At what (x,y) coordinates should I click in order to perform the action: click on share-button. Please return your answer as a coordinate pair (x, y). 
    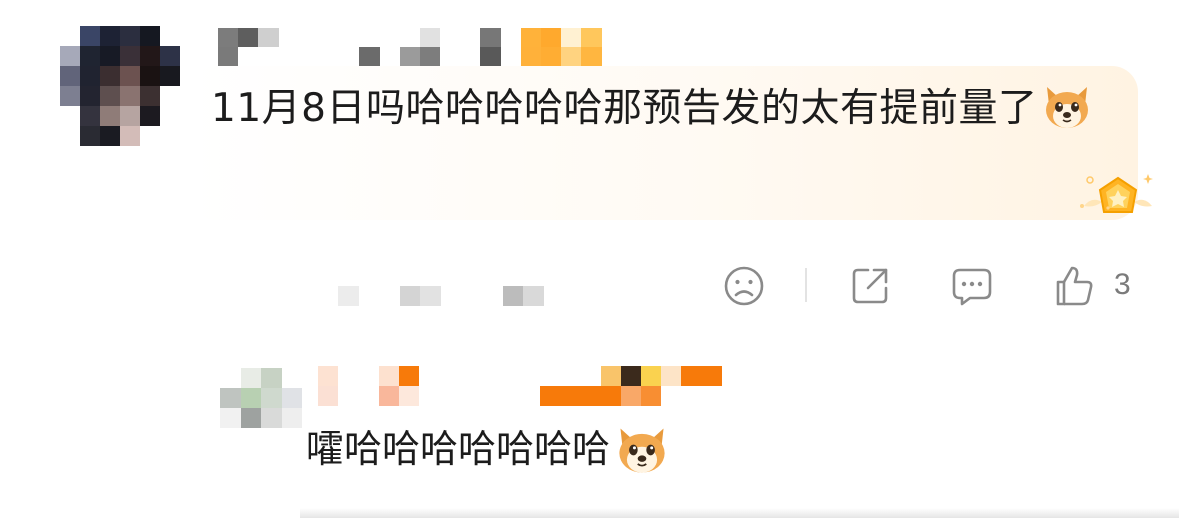
    Looking at the image, I should click on (870, 286).